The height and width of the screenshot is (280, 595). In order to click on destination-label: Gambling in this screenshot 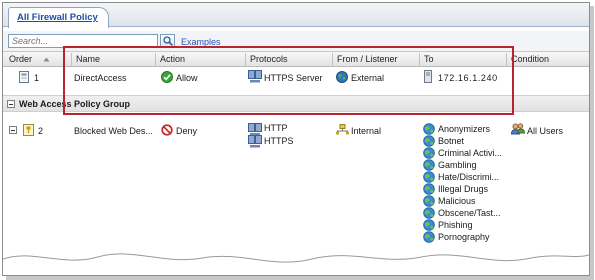, I will do `click(457, 165)`.